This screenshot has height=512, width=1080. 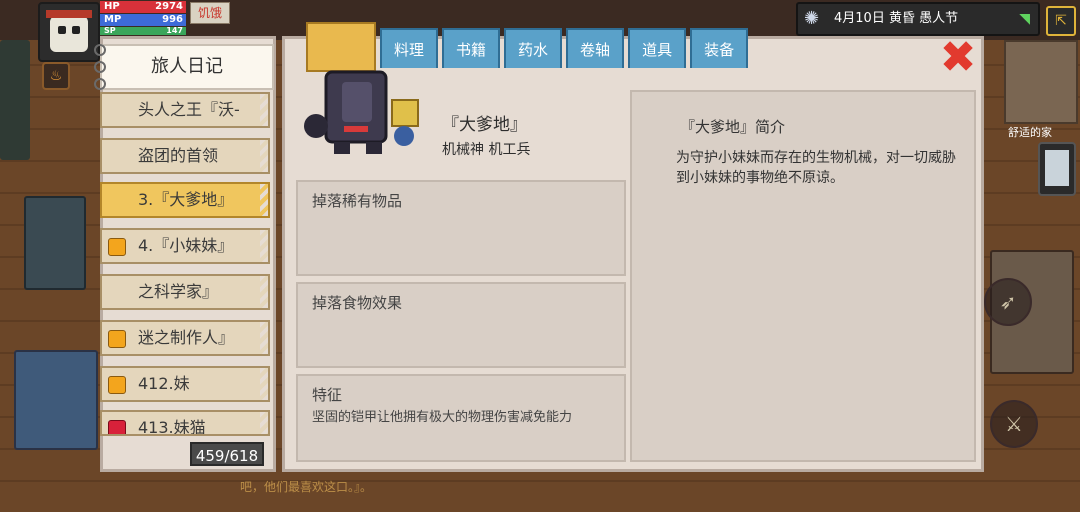 I want to click on list-item: 之科学家』, so click(x=185, y=292).